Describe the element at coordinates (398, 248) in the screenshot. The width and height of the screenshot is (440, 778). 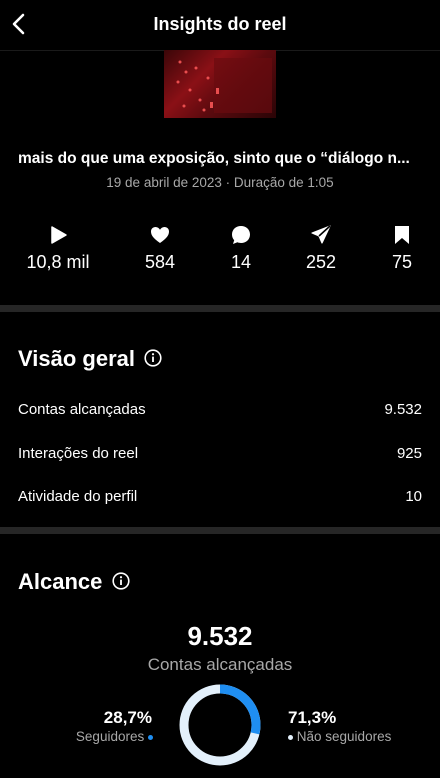
I see `saves-stat: 75` at that location.